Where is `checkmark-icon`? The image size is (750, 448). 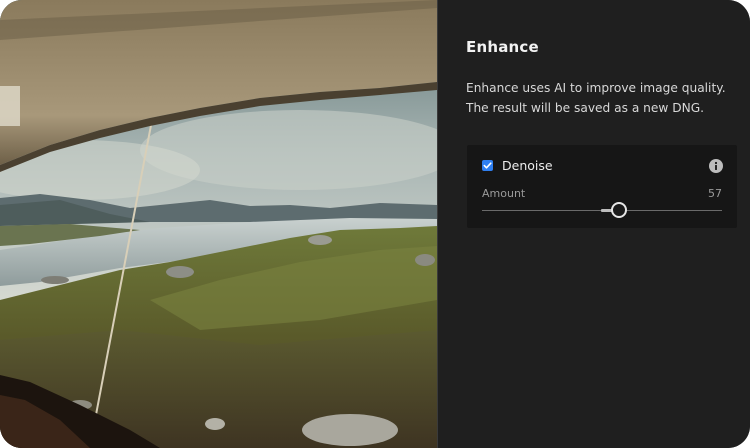 checkmark-icon is located at coordinates (487, 165).